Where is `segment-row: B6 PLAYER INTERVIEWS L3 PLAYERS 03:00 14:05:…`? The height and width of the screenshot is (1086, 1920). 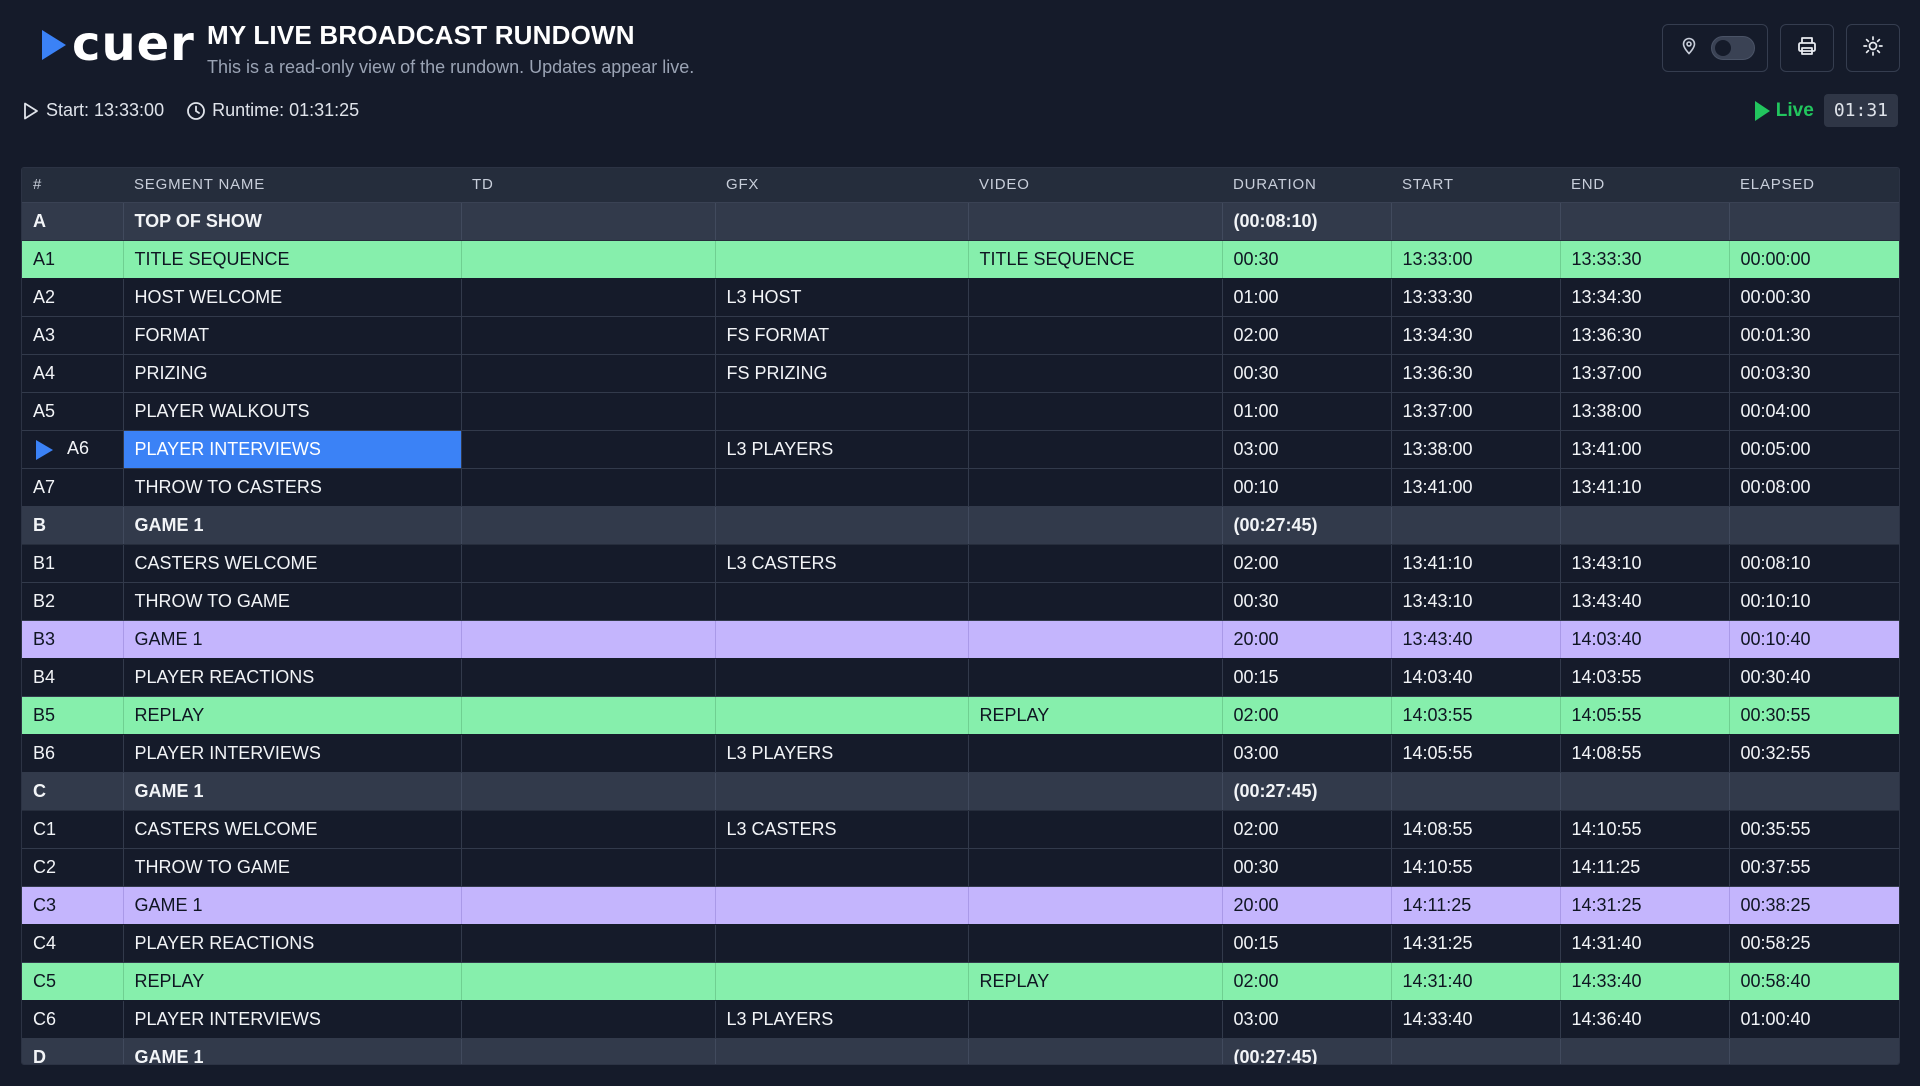 segment-row: B6 PLAYER INTERVIEWS L3 PLAYERS 03:00 14:05:… is located at coordinates (960, 753).